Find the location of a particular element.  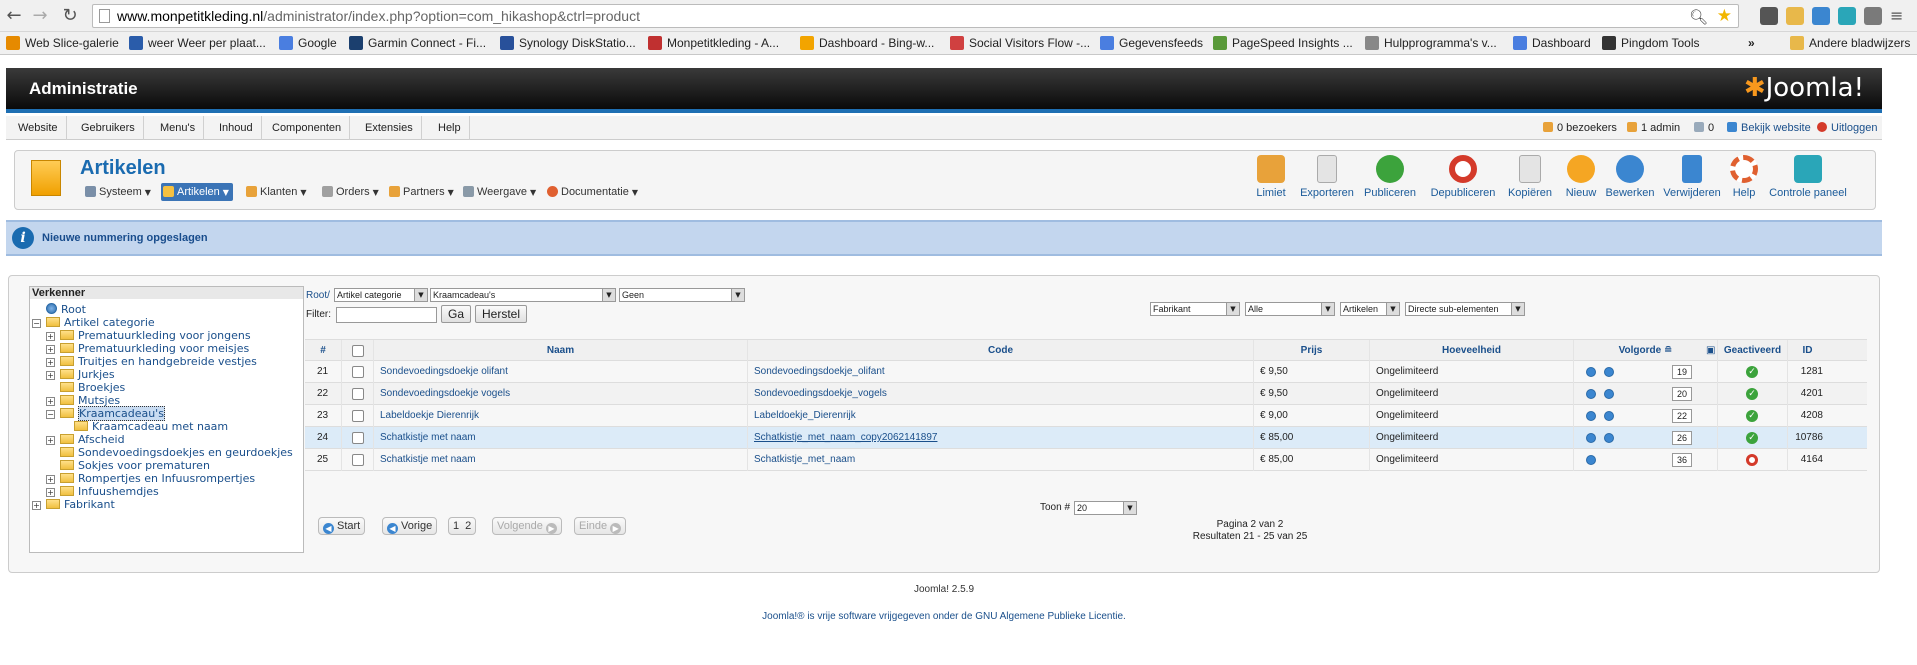

go-button: Ga is located at coordinates (456, 314).